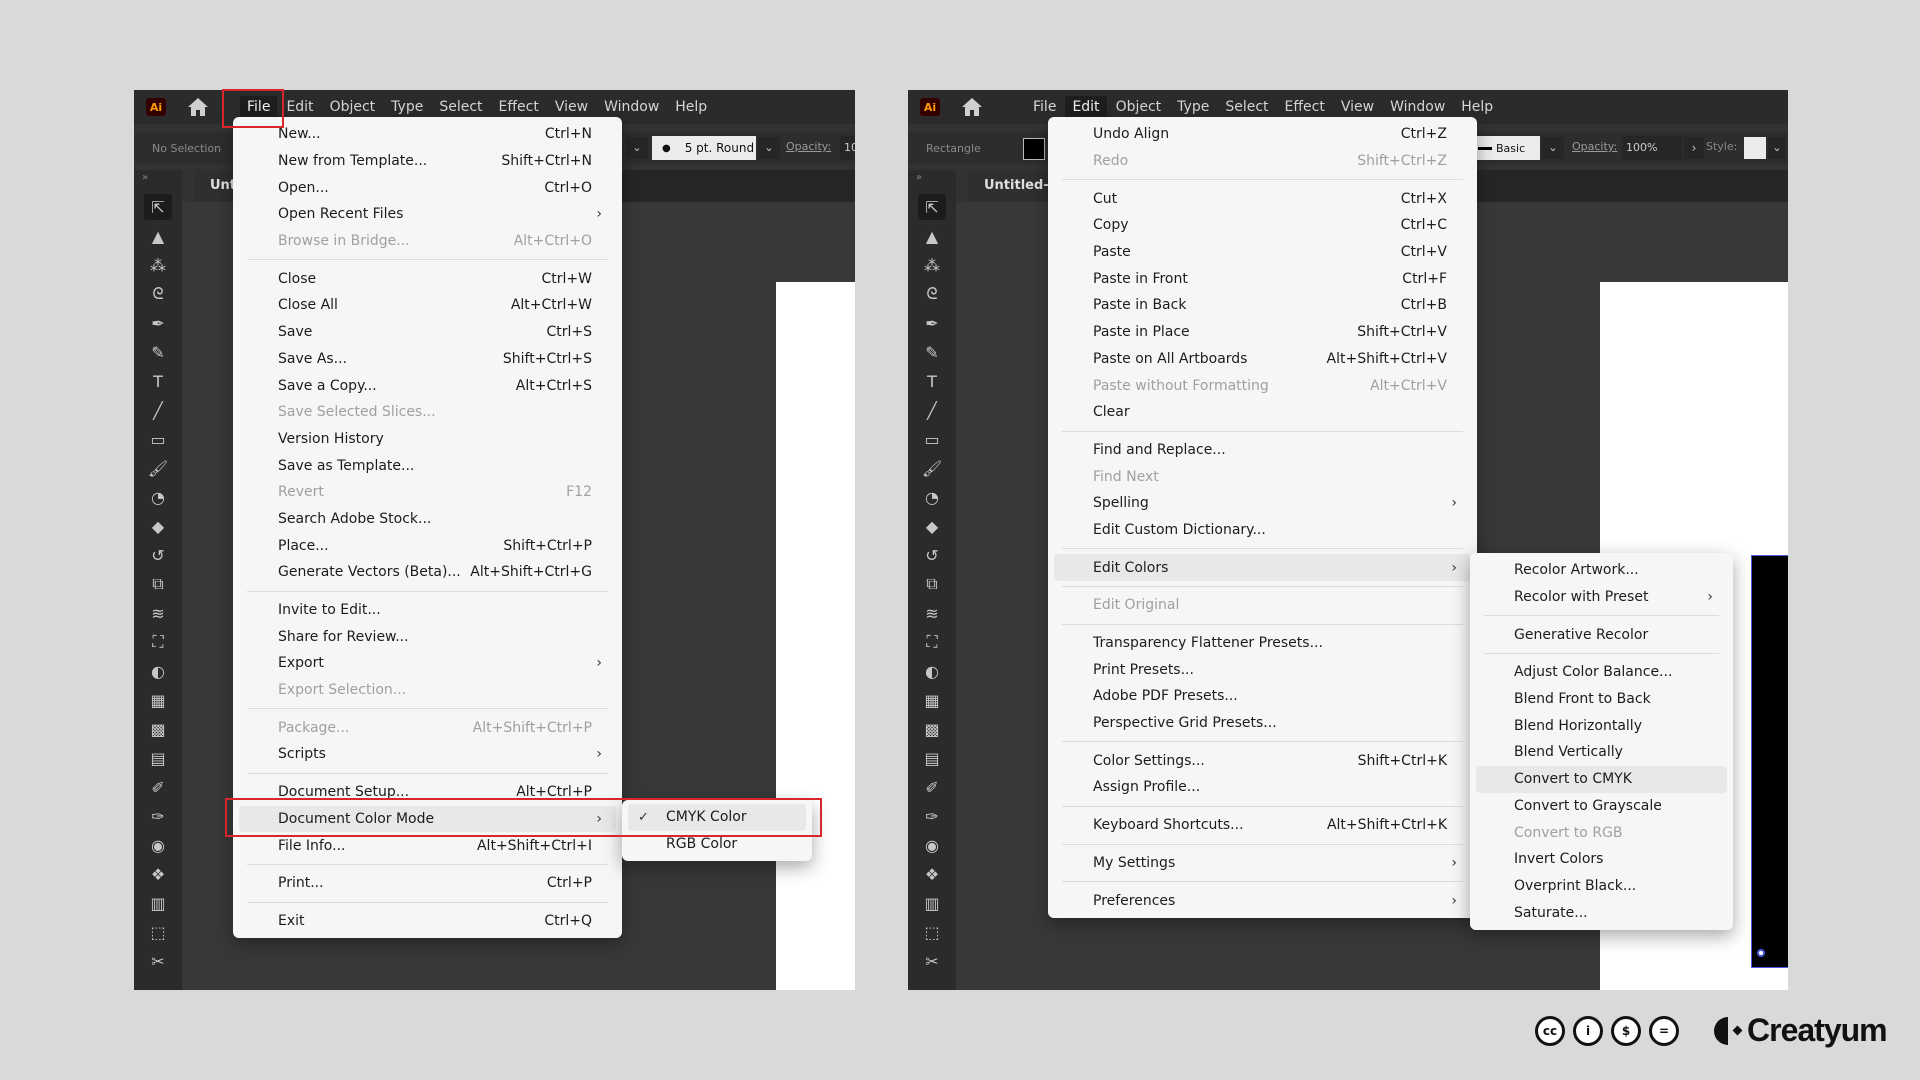  I want to click on warp-tool-icon: ≋, so click(158, 613).